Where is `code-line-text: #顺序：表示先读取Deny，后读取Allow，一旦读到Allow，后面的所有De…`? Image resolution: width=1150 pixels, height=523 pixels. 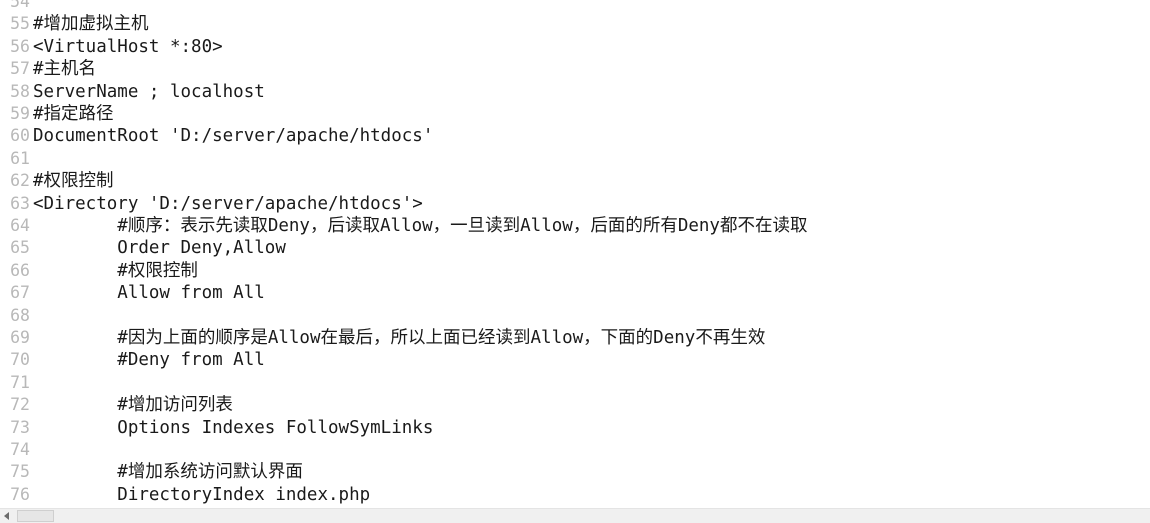 code-line-text: #顺序：表示先读取Deny，后读取Allow，一旦读到Allow，后面的所有De… is located at coordinates (420, 226).